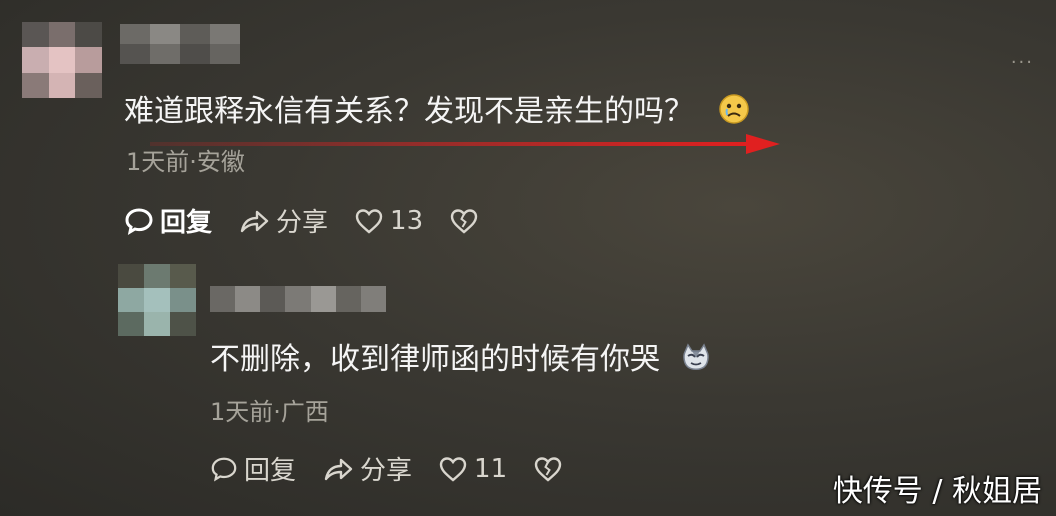 The height and width of the screenshot is (516, 1056). Describe the element at coordinates (269, 412) in the screenshot. I see `comment-meta: 1天前·广西` at that location.